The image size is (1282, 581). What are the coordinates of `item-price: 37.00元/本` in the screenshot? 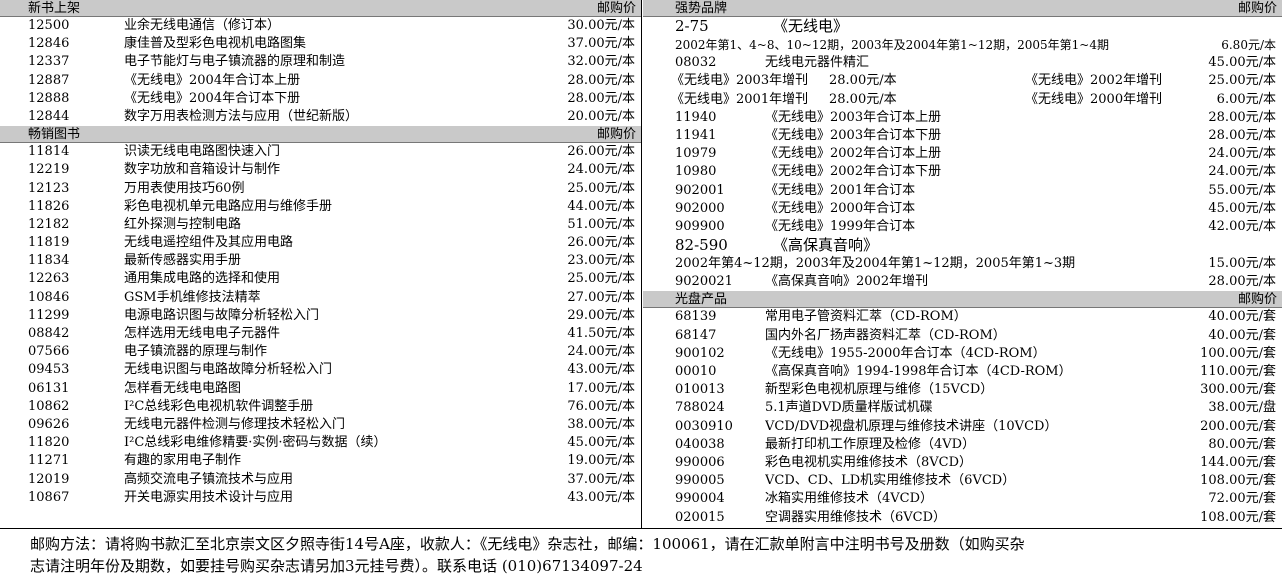 It's located at (601, 44).